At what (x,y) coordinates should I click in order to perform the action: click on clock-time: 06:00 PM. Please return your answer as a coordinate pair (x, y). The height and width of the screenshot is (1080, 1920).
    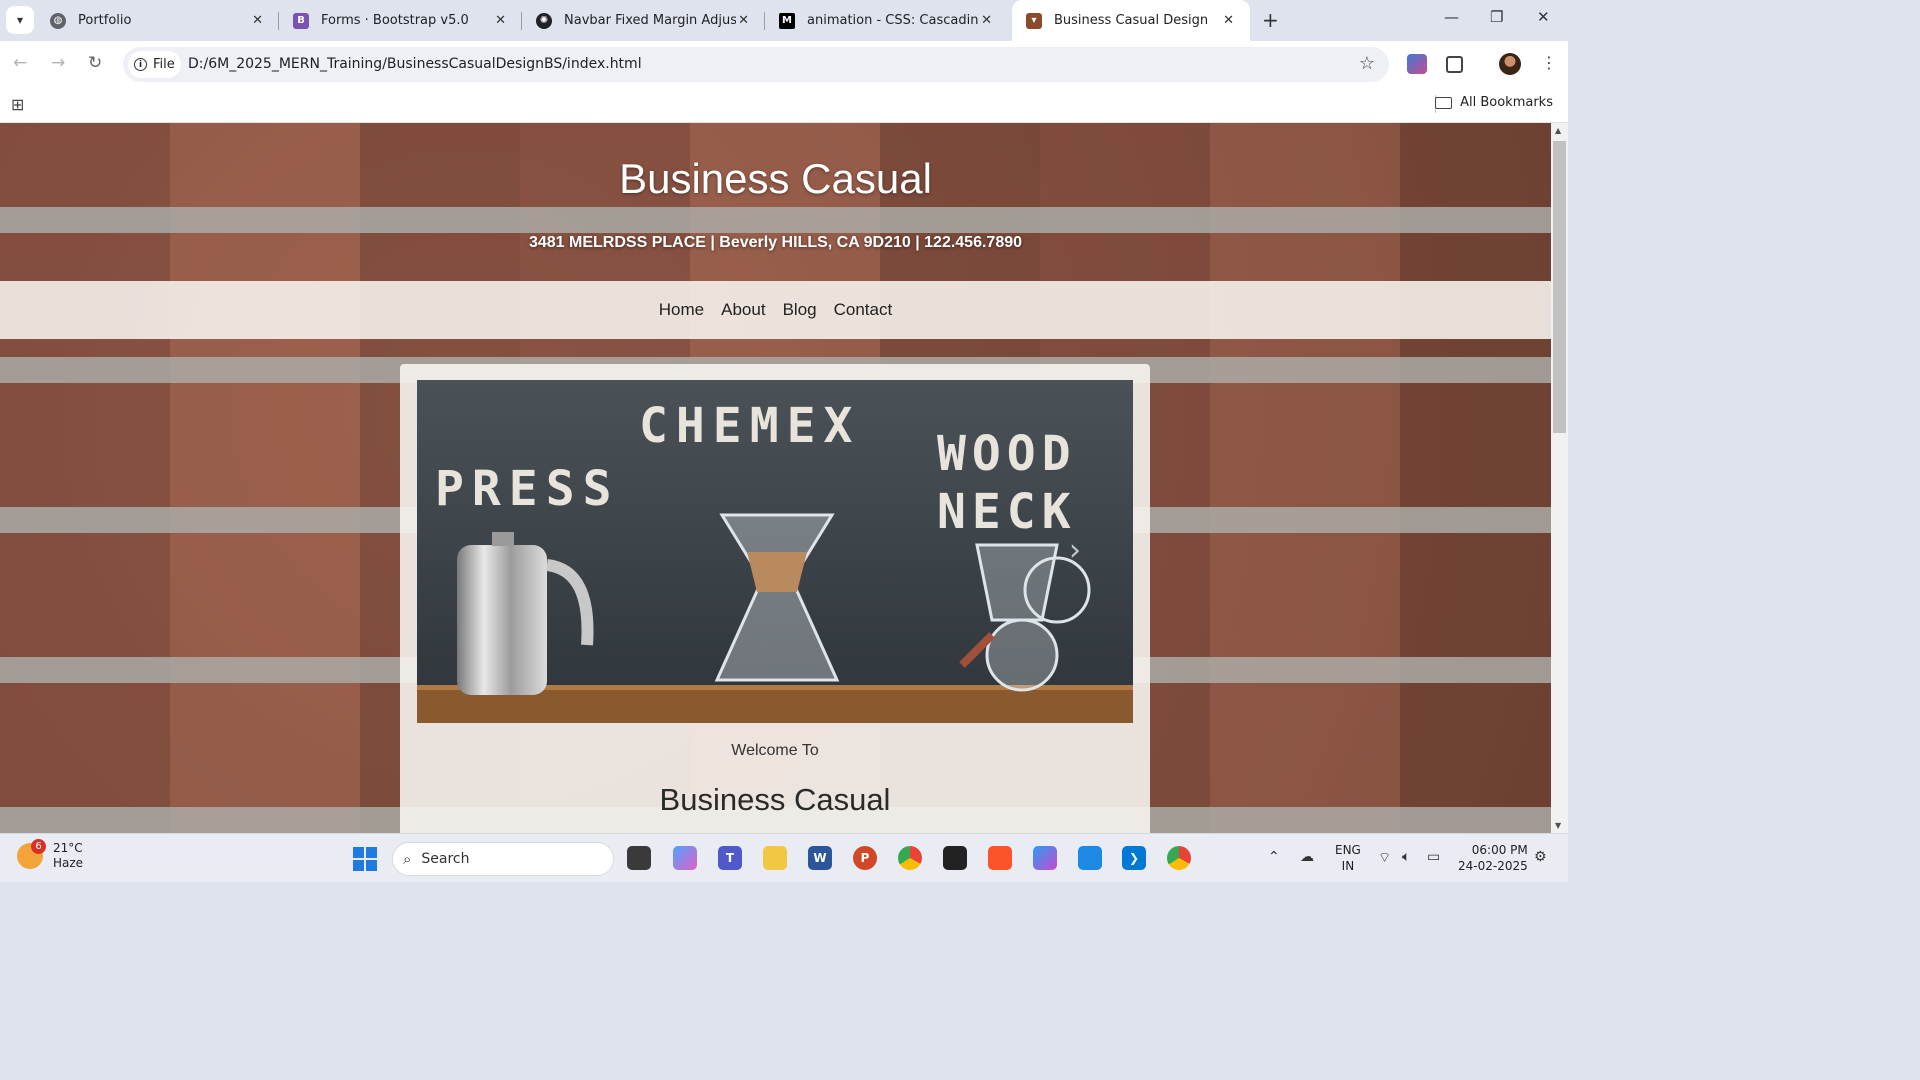
    Looking at the image, I should click on (1499, 850).